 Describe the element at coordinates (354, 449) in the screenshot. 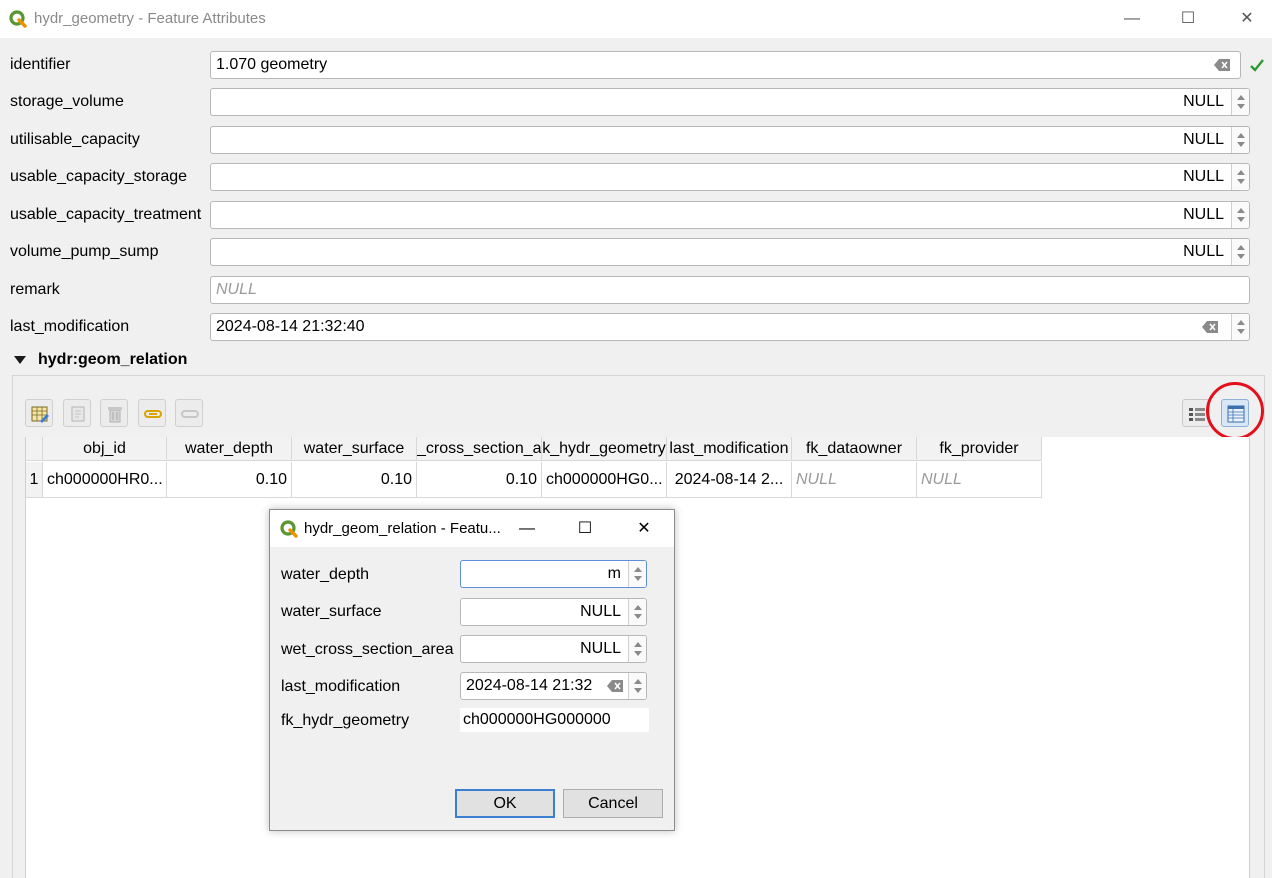

I see `column-header-water-surface: water_surface` at that location.